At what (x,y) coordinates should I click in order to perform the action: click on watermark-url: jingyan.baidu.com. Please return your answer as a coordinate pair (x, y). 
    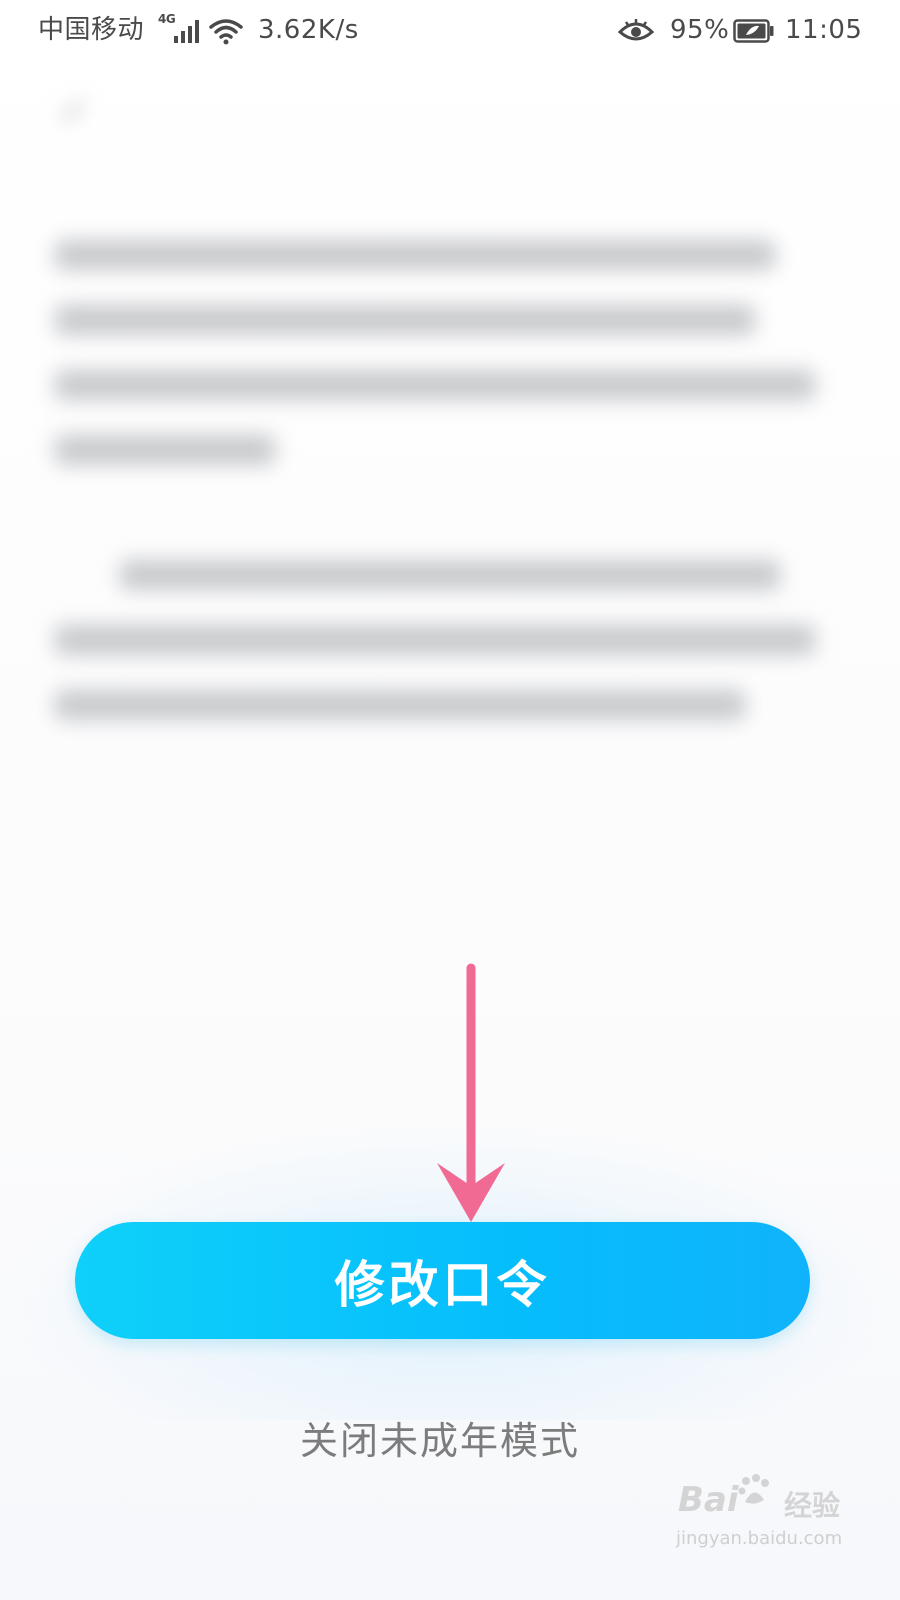
    Looking at the image, I should click on (759, 1538).